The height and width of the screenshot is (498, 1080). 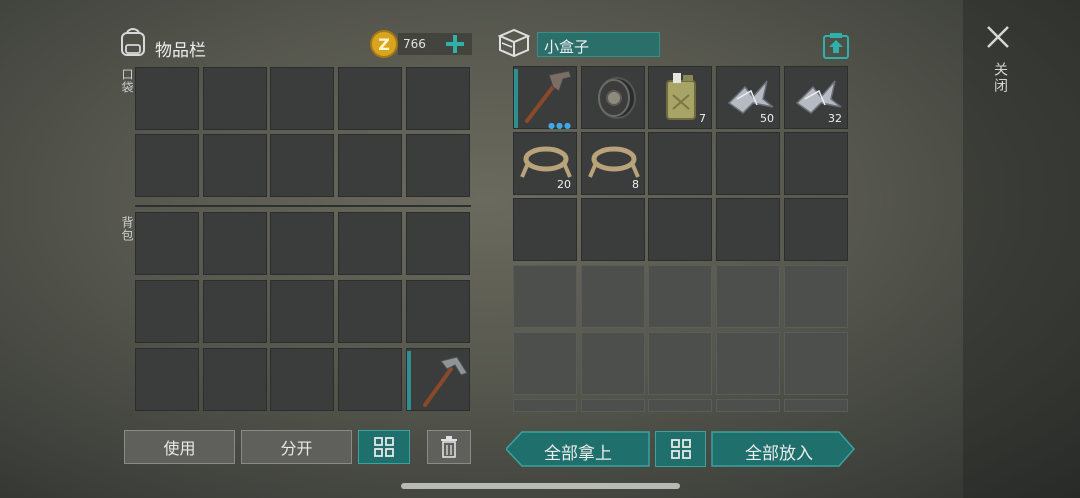 I want to click on container-slot: ●●●, so click(x=545, y=98).